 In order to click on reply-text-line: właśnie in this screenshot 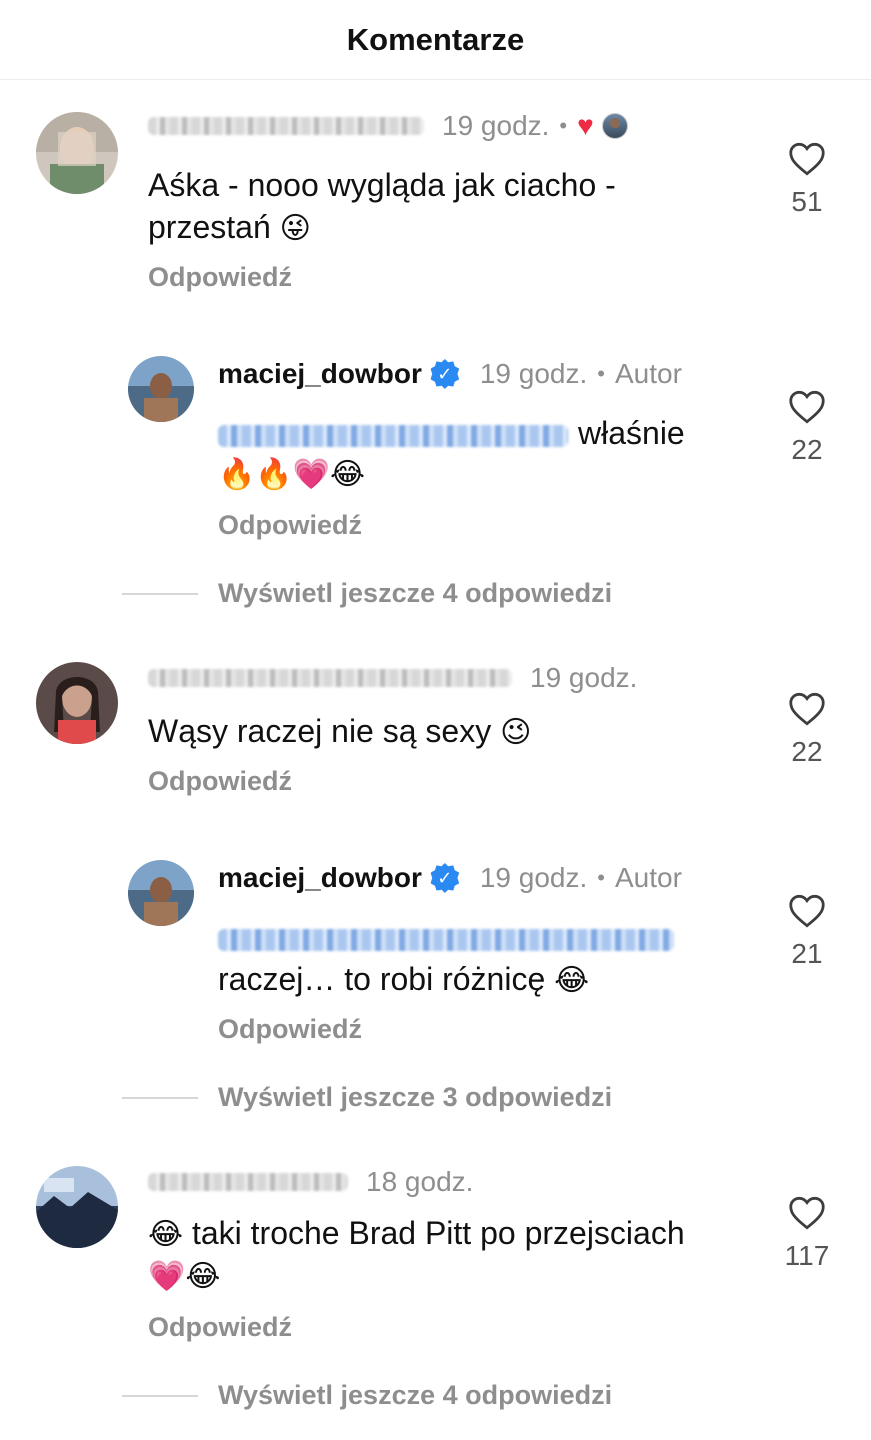, I will do `click(451, 433)`.